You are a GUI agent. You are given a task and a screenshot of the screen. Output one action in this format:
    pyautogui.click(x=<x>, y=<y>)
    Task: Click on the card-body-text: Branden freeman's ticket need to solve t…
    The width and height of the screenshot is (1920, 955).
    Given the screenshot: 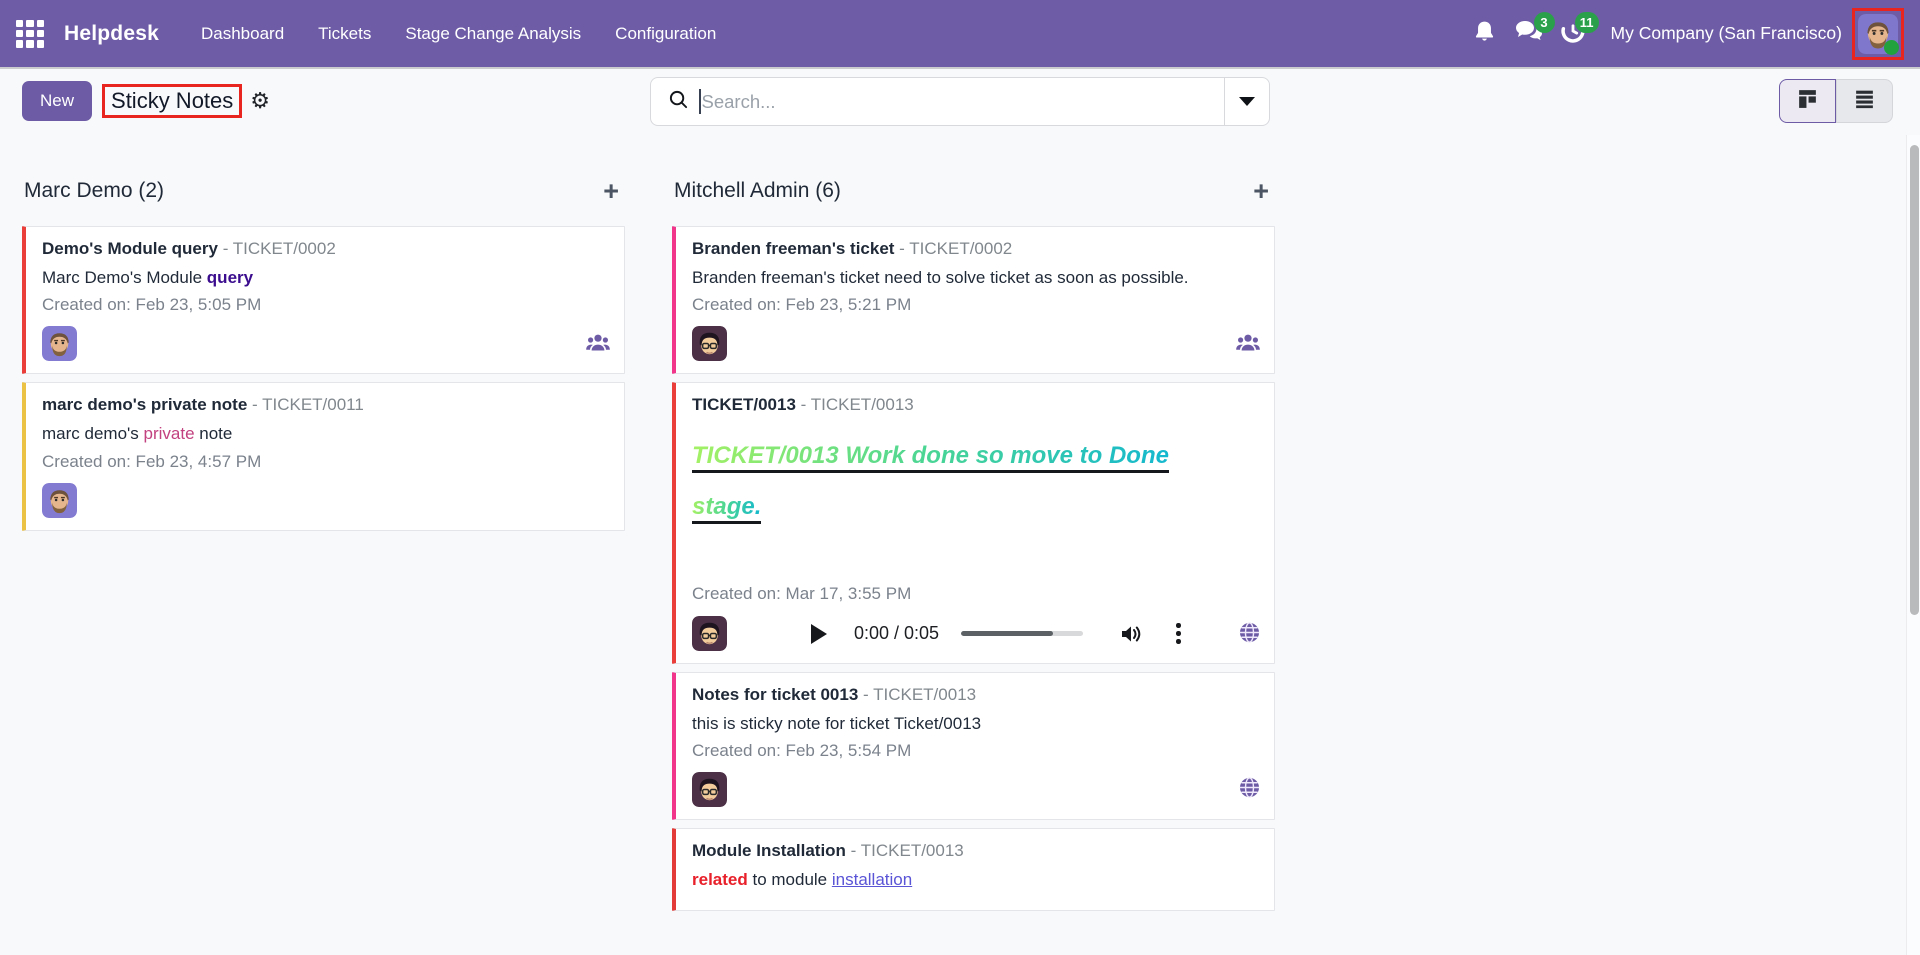 What is the action you would take?
    pyautogui.click(x=940, y=277)
    